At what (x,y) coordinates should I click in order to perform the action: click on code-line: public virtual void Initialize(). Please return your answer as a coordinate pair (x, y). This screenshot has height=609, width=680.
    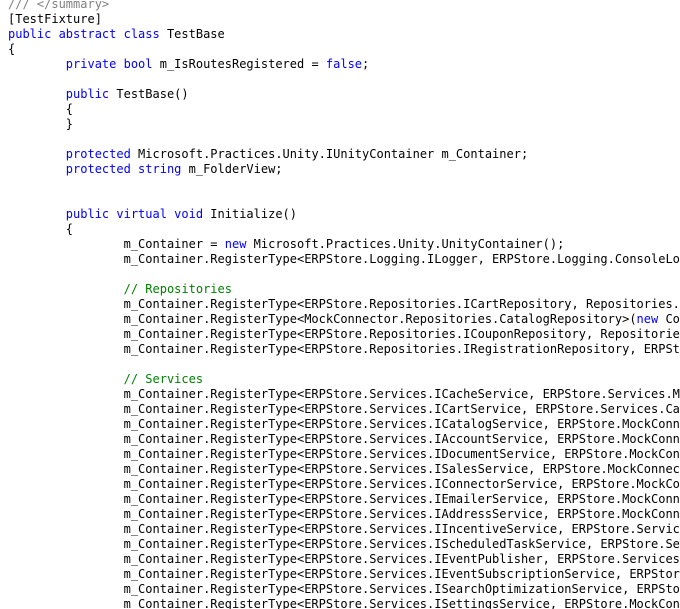
    Looking at the image, I should click on (152, 214).